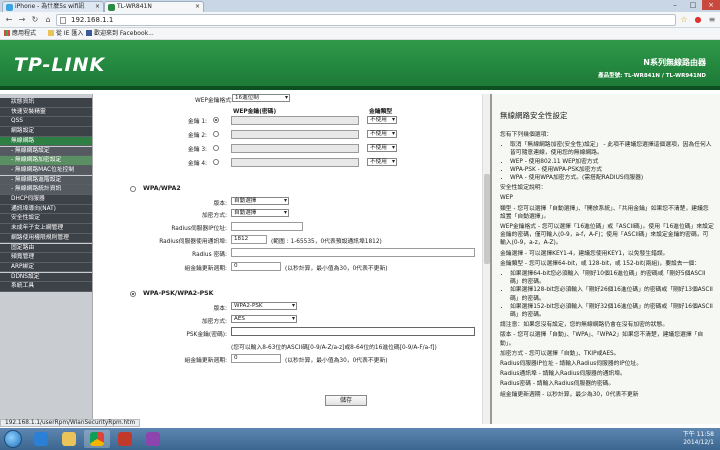 The image size is (720, 450). What do you see at coordinates (255, 112) in the screenshot?
I see `wep-key-column-header: WEP金鑰(密碼)` at bounding box center [255, 112].